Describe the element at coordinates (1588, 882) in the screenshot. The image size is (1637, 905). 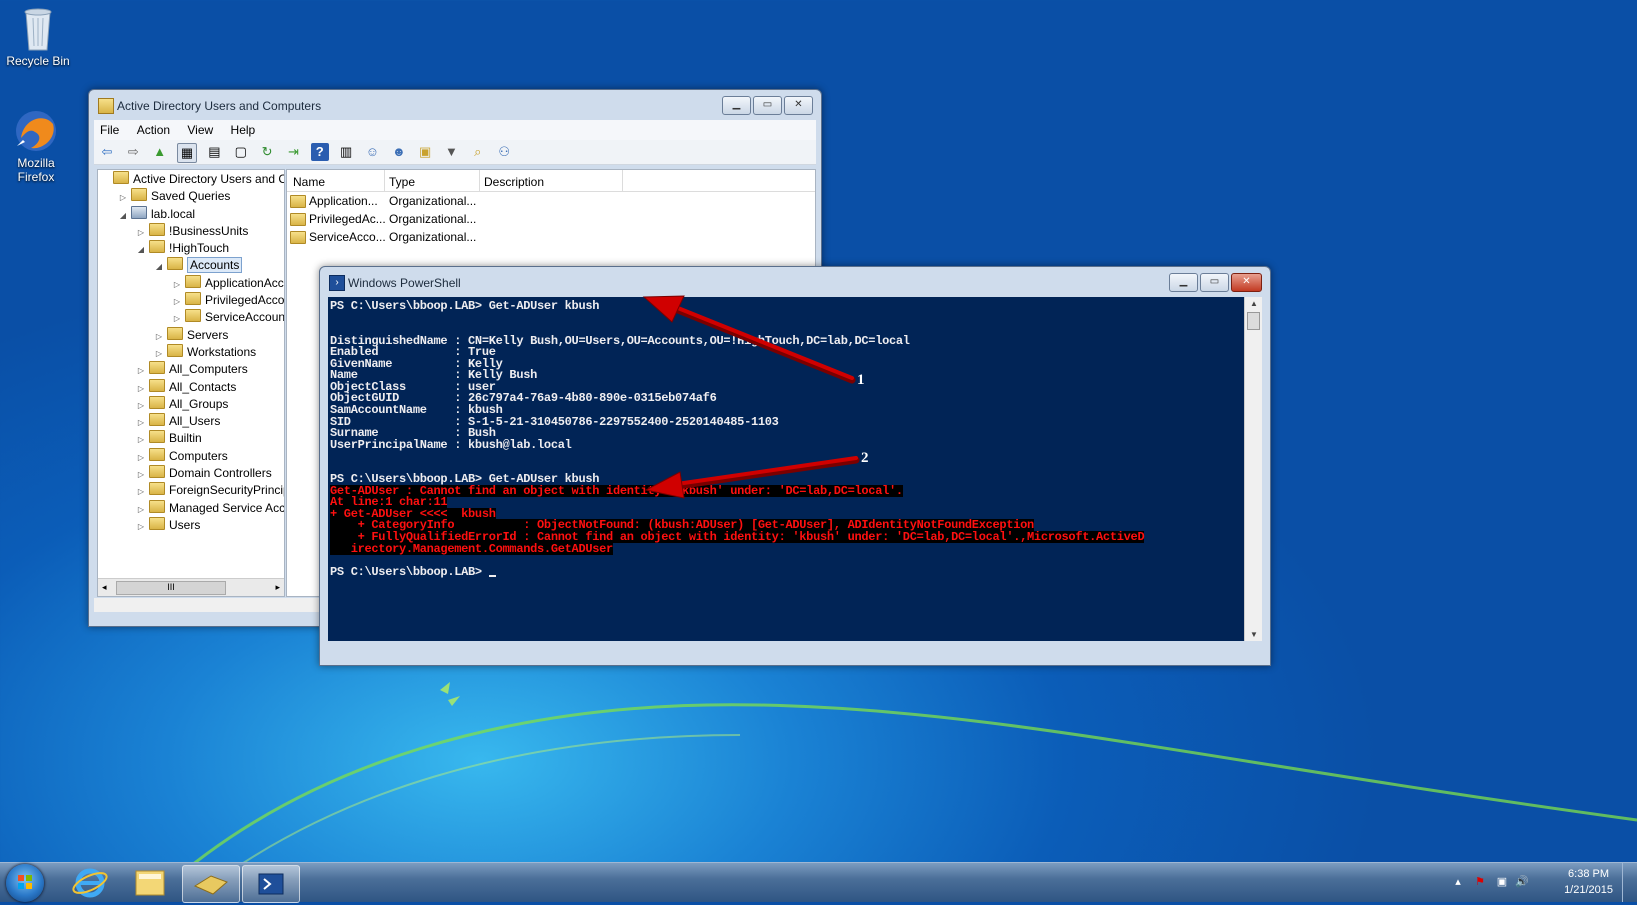
I see `clock: 6:38 PM 1/21/2015` at that location.